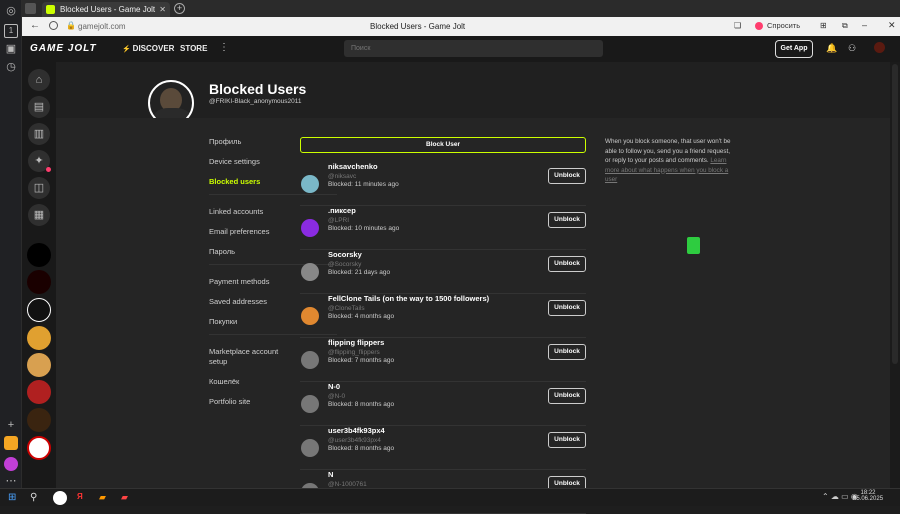 Image resolution: width=900 pixels, height=514 pixels. Describe the element at coordinates (39, 80) in the screenshot. I see `home-icon: ⌂` at that location.